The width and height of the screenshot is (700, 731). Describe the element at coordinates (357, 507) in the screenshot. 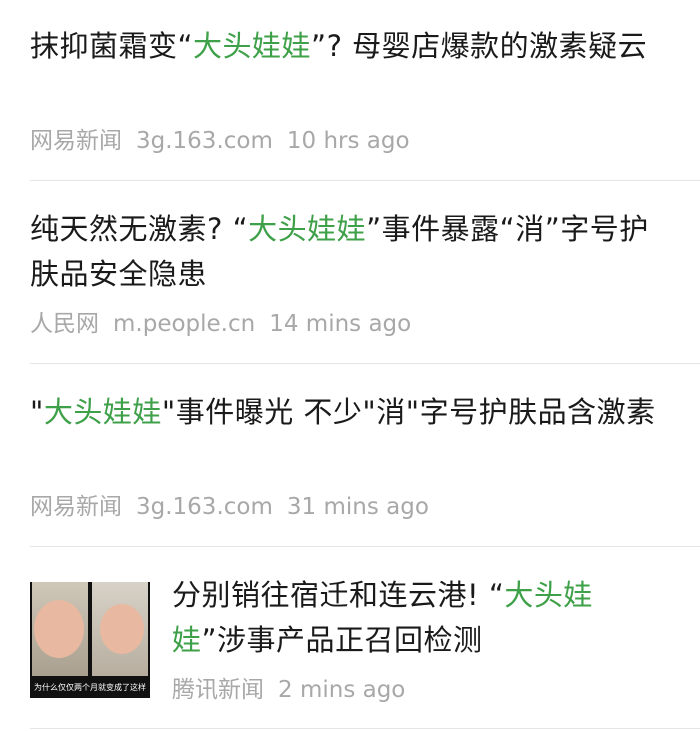

I see `news-time: 31 mins ago` at that location.